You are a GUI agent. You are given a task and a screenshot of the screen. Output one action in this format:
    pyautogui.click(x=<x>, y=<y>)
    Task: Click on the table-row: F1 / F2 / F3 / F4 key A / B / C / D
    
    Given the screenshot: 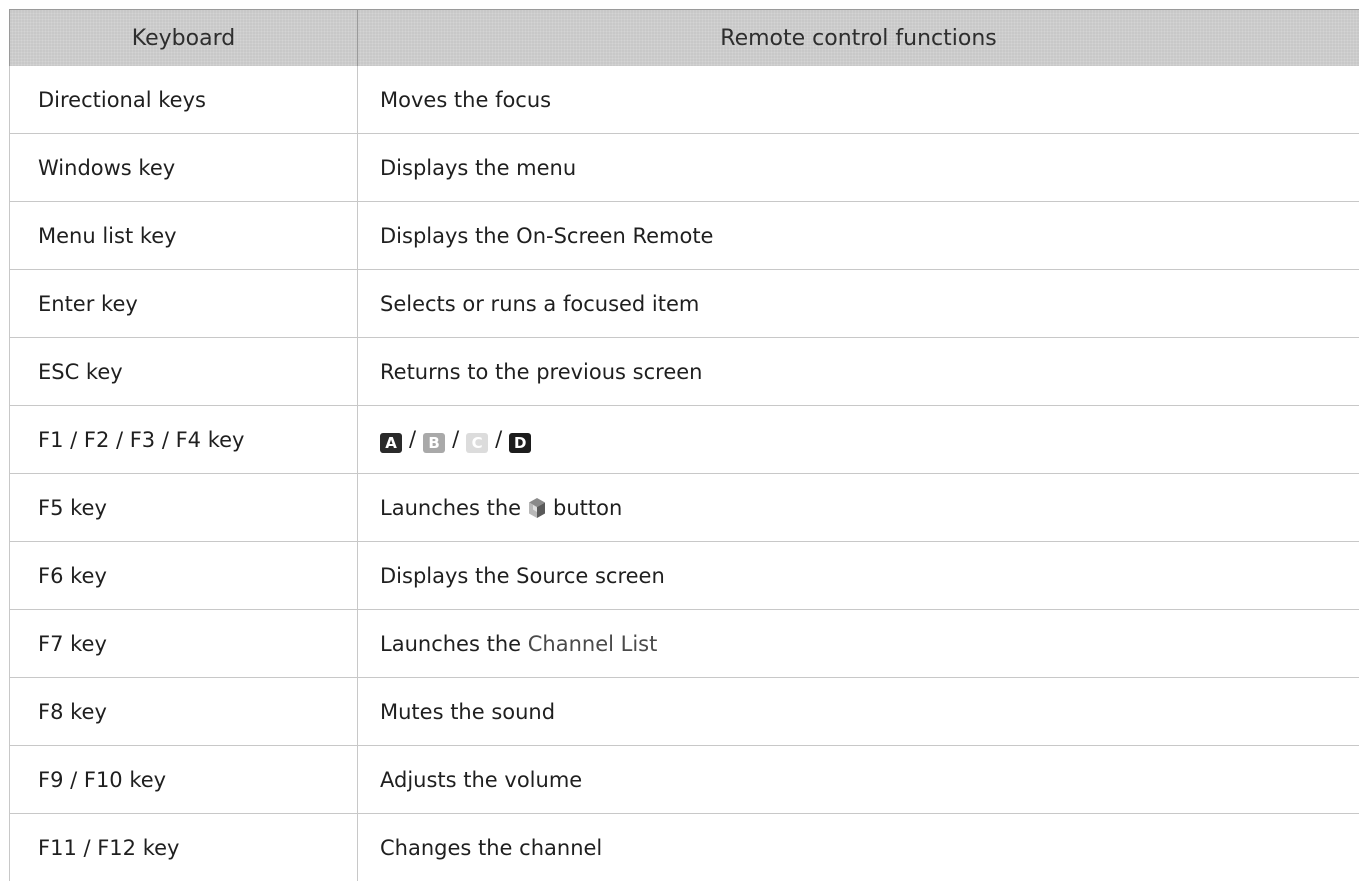 What is the action you would take?
    pyautogui.click(x=684, y=439)
    